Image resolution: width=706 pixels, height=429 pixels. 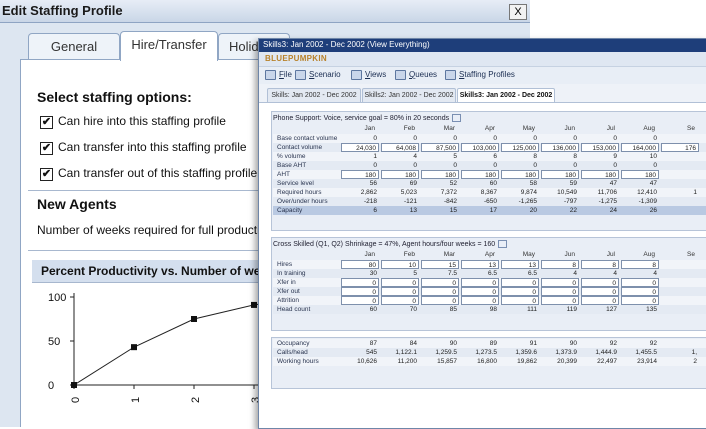 I want to click on table-cell: 136,000, so click(x=560, y=147).